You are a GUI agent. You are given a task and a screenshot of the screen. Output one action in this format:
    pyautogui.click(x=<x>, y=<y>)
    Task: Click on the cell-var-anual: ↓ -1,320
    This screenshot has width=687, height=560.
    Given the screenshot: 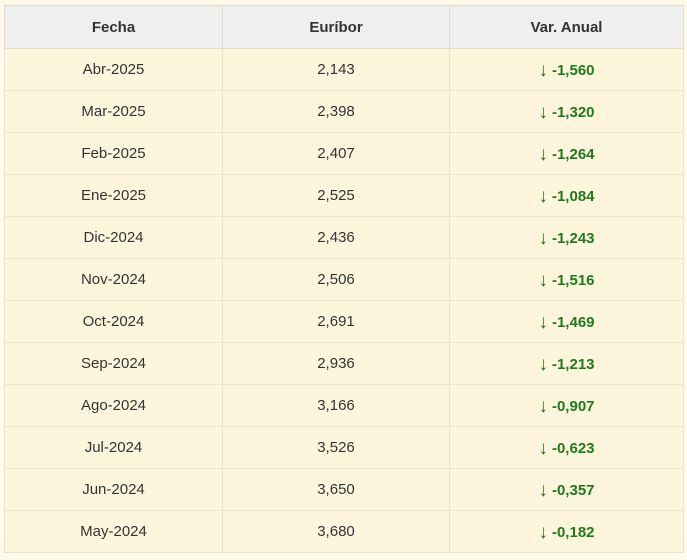 What is the action you would take?
    pyautogui.click(x=566, y=111)
    